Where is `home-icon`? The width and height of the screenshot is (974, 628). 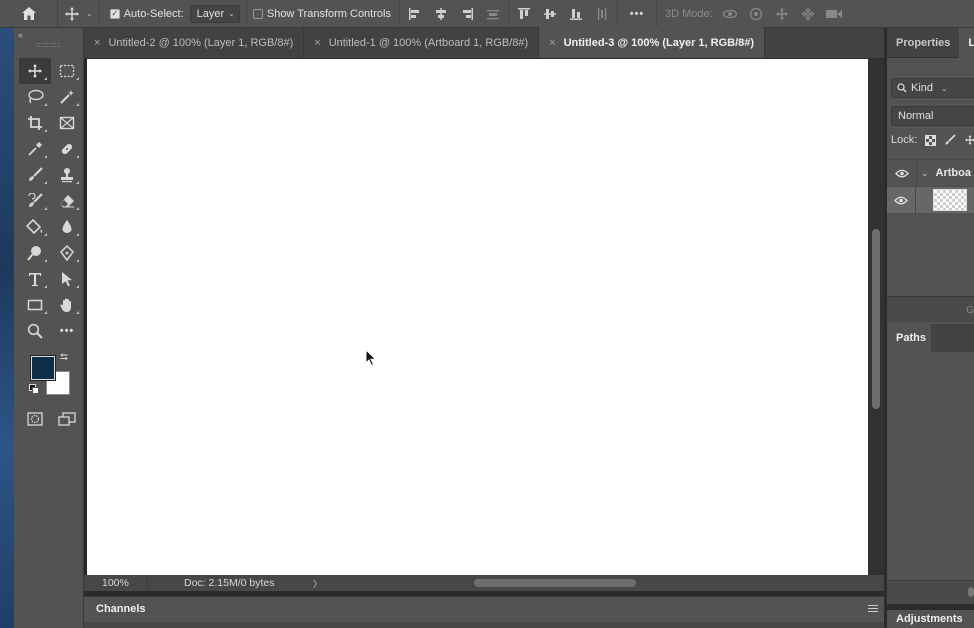
home-icon is located at coordinates (28, 13).